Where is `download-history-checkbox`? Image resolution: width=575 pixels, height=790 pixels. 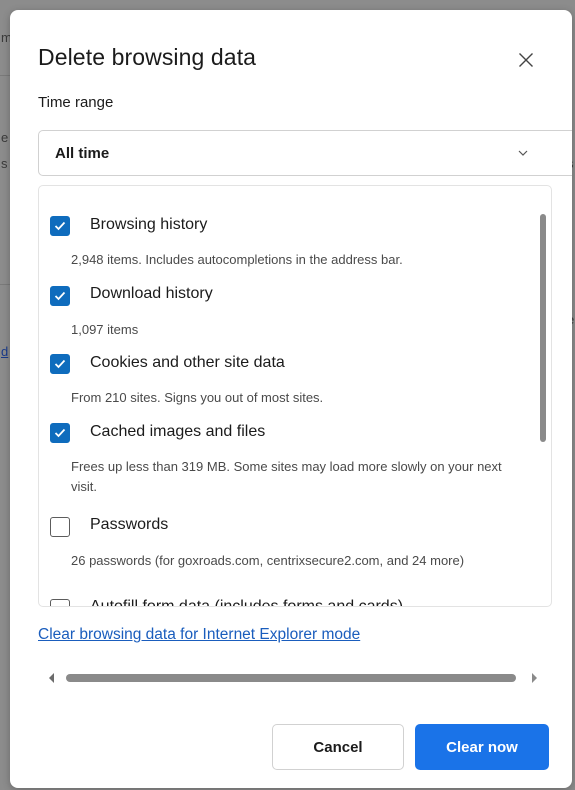
download-history-checkbox is located at coordinates (60, 296).